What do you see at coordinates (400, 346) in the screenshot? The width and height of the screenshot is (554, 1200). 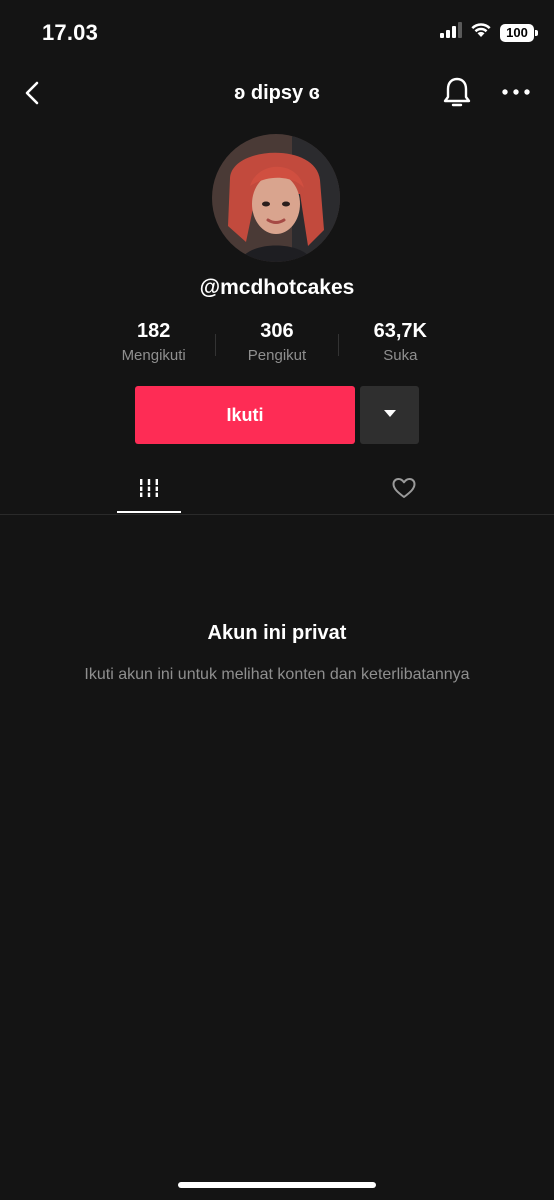 I see `stat-likes: 63,7K Suka` at bounding box center [400, 346].